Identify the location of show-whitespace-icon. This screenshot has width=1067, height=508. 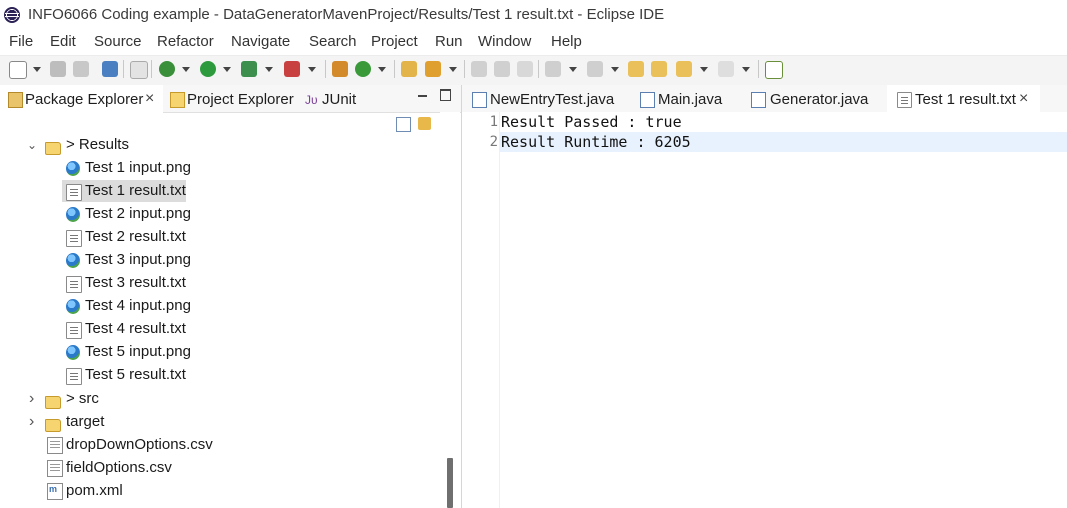
(525, 69).